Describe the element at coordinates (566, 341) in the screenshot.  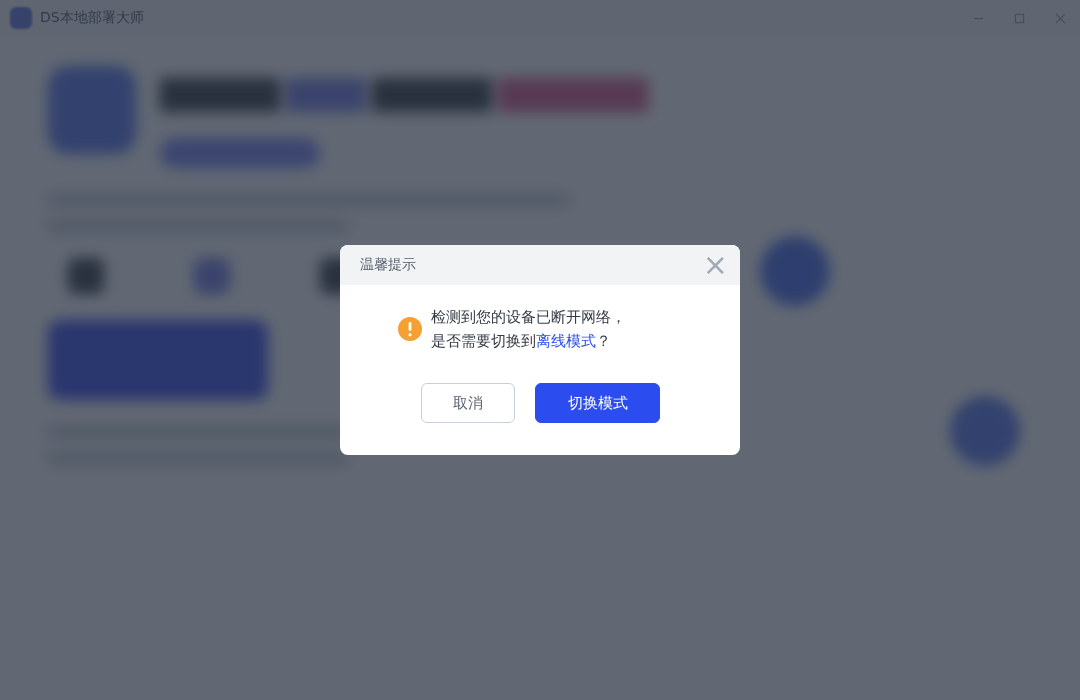
I see `offline-mode-link: 离线模式` at that location.